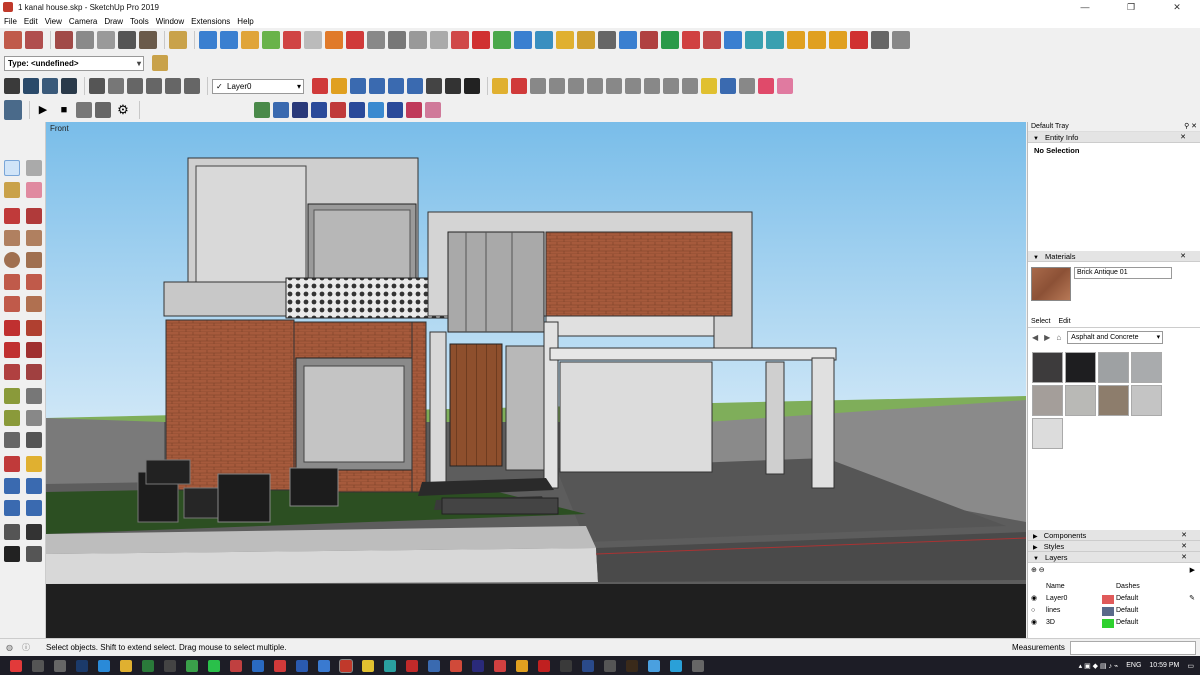  Describe the element at coordinates (1108, 611) in the screenshot. I see `layer-color` at that location.